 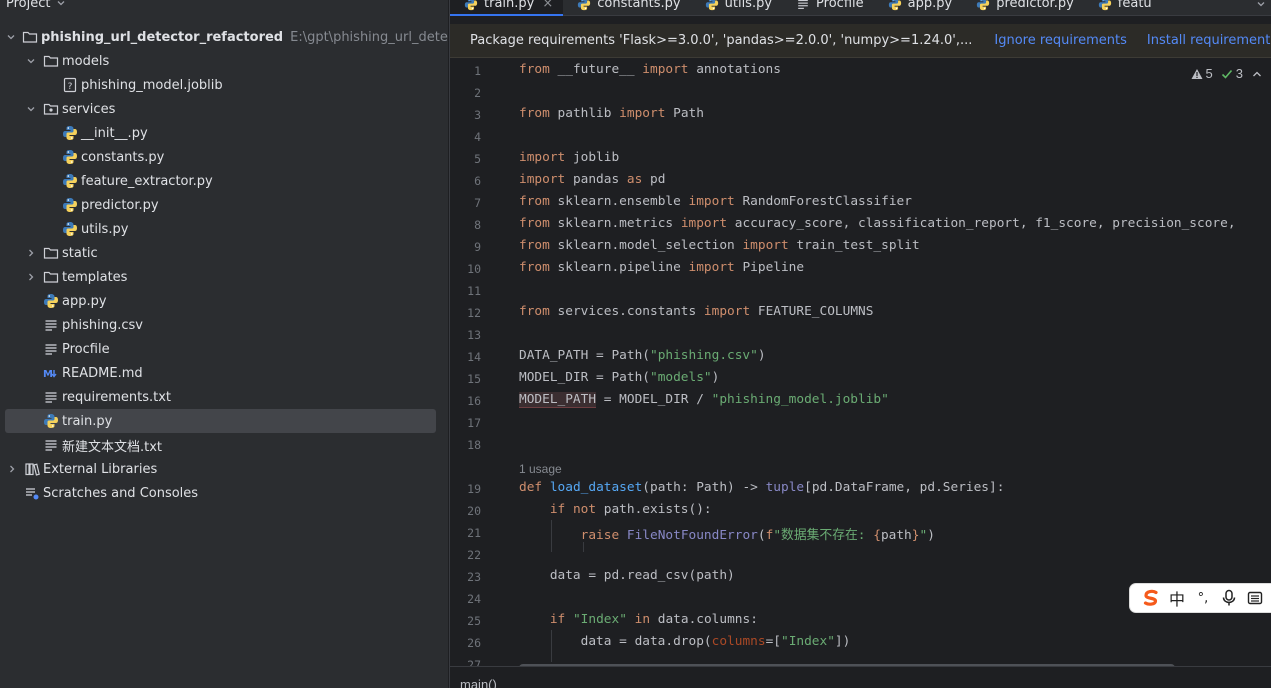 I want to click on svg-text: M, so click(x=48, y=374).